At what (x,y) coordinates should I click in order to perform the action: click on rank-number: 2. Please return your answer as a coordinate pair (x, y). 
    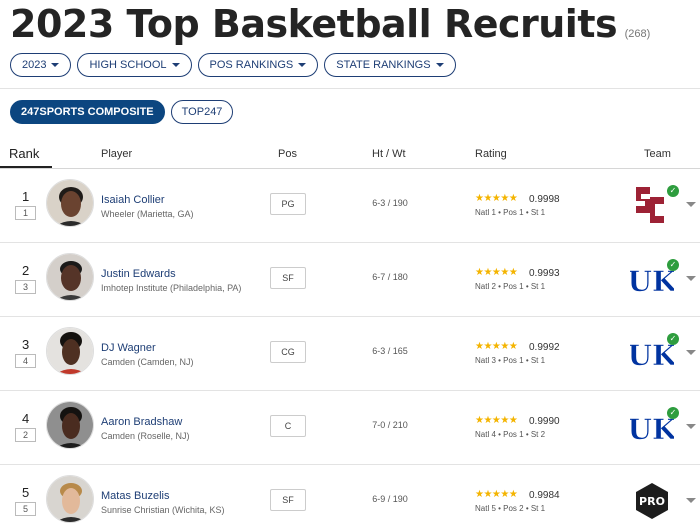
    Looking at the image, I should click on (26, 270).